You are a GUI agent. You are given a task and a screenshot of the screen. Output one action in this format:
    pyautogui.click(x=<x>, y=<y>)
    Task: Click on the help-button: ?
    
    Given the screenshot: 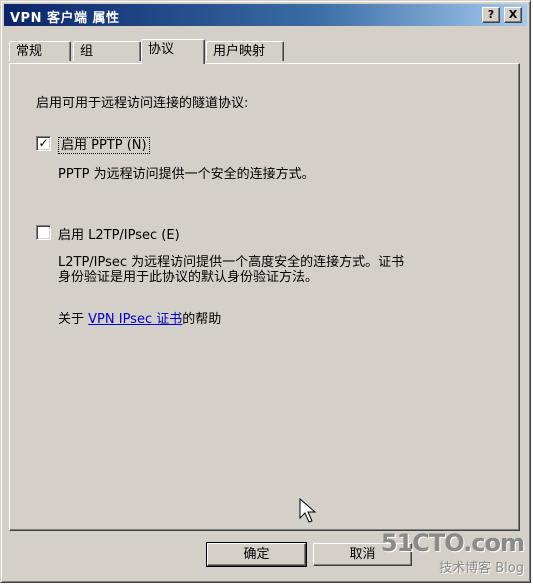 What is the action you would take?
    pyautogui.click(x=491, y=15)
    